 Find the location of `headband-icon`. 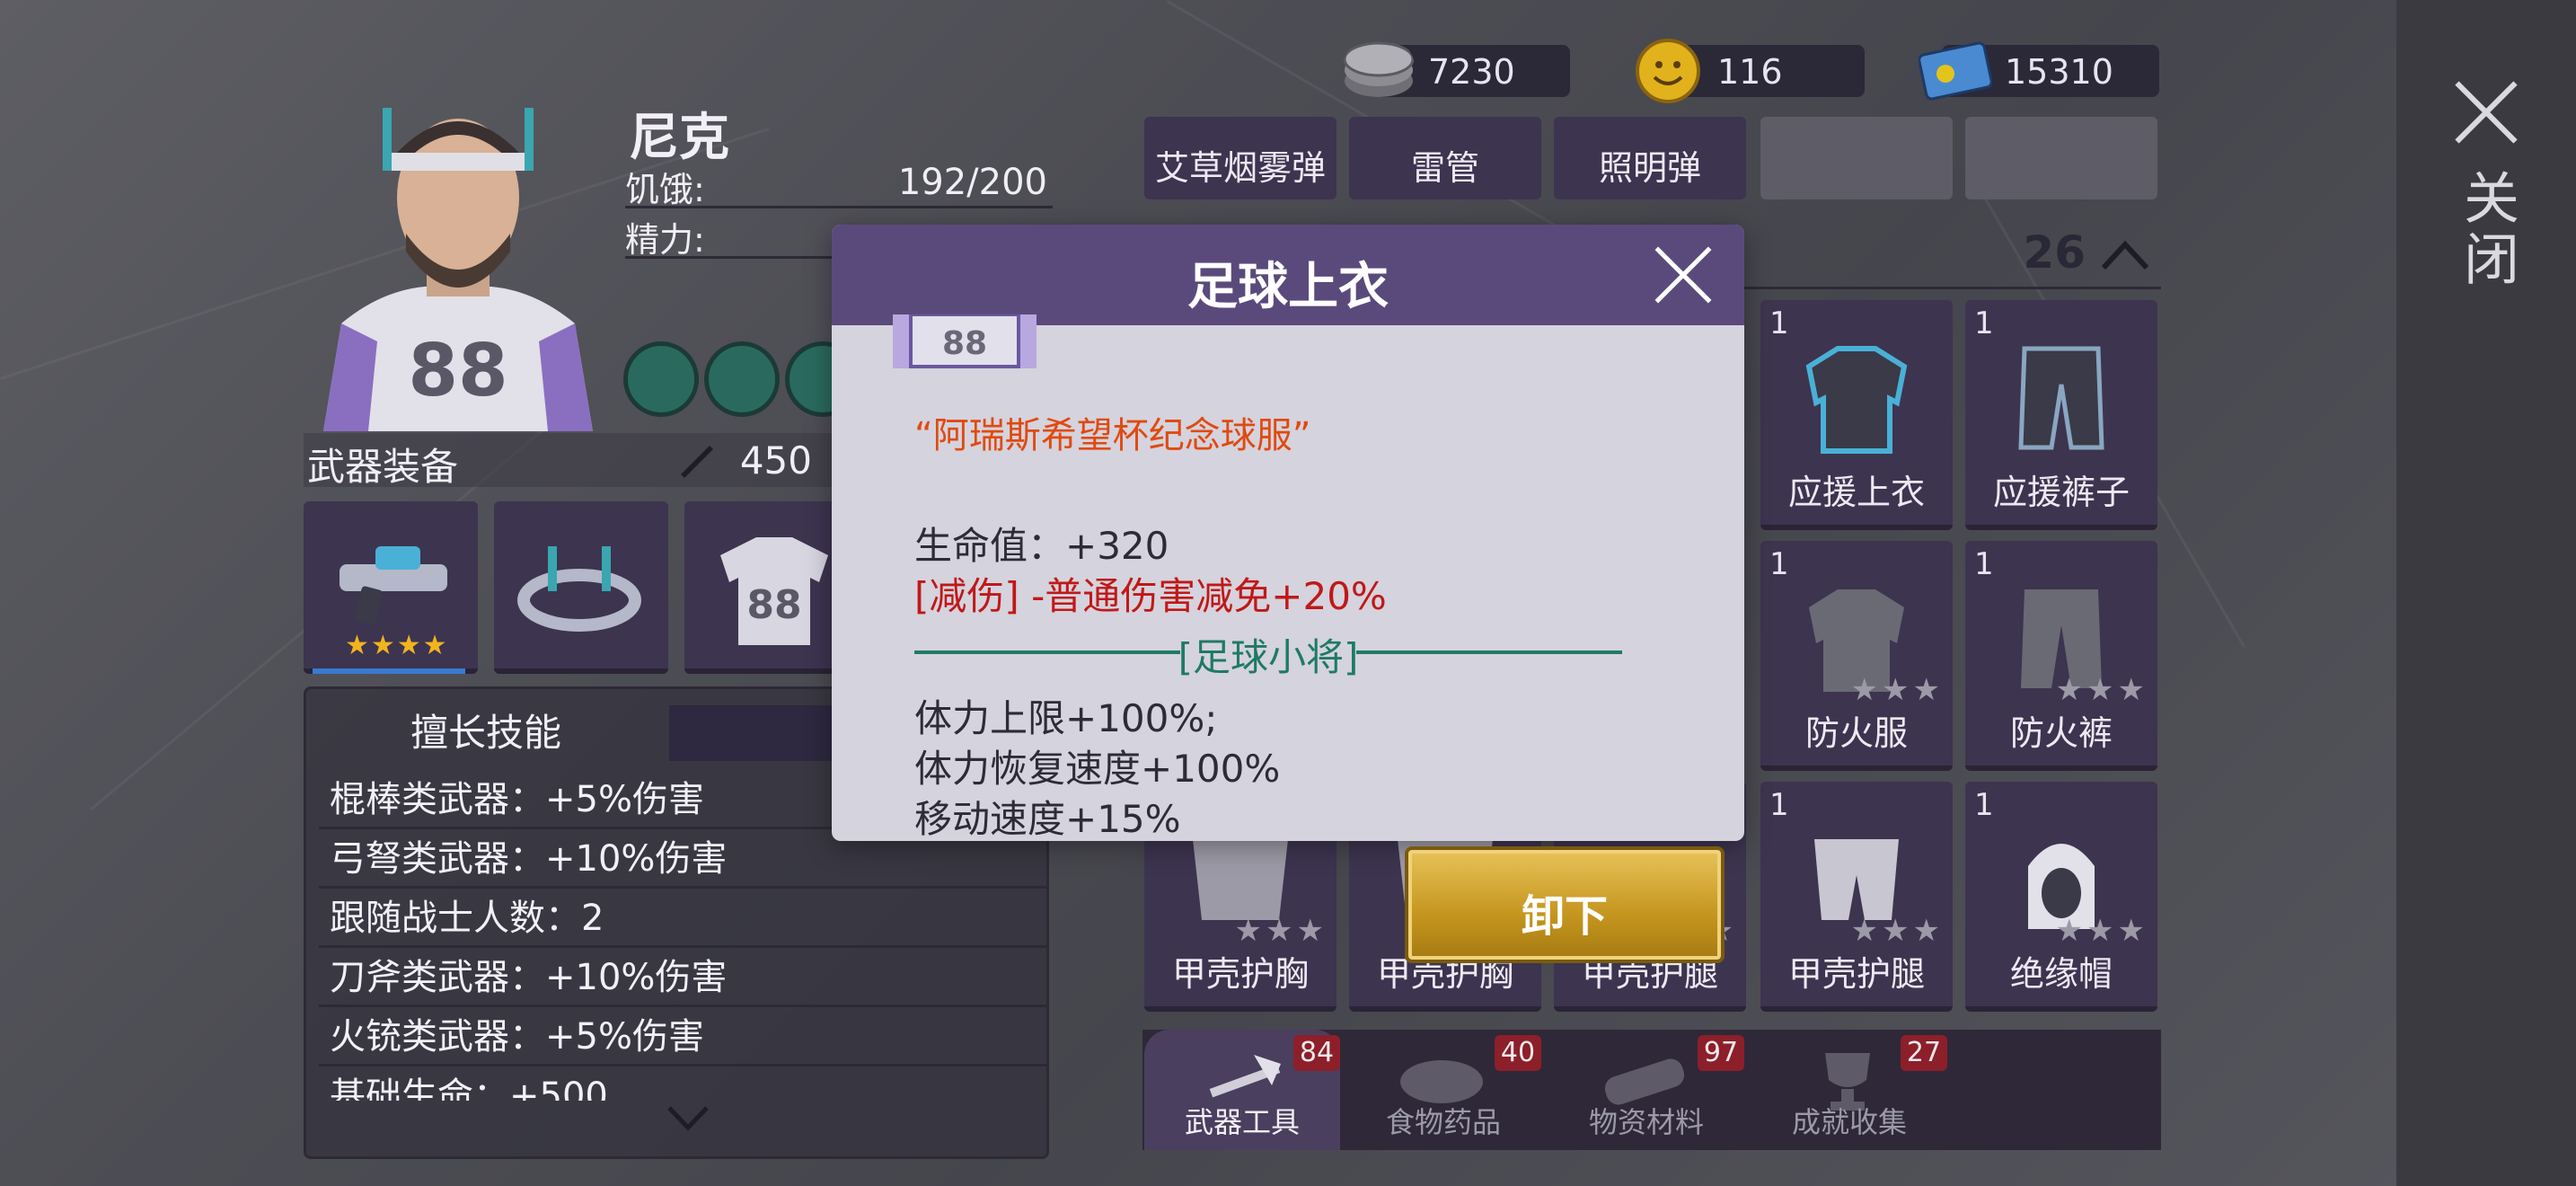

headband-icon is located at coordinates (579, 589).